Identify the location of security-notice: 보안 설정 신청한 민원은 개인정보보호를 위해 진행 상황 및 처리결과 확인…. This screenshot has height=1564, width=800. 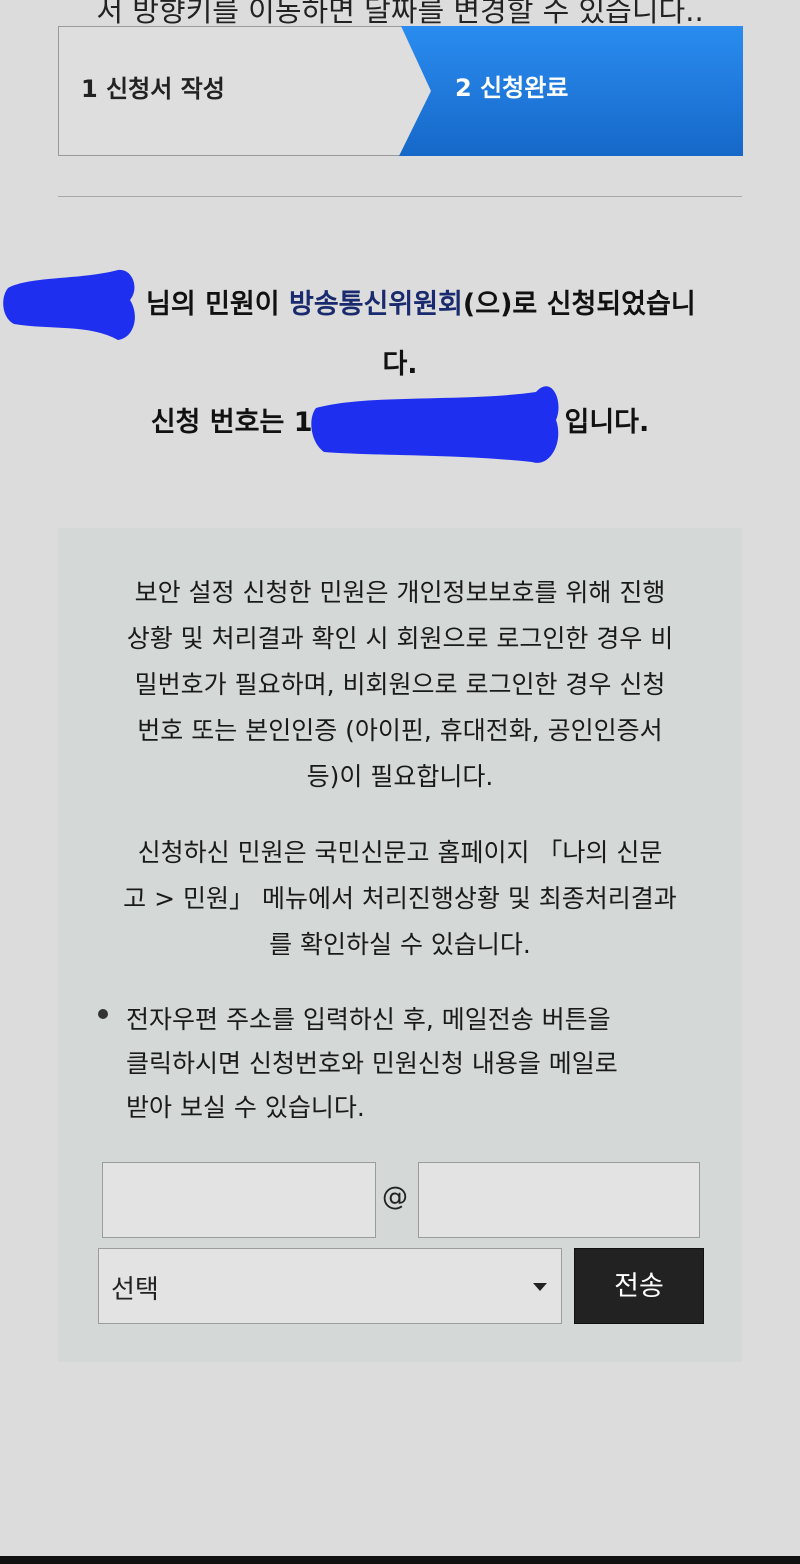
(400, 685).